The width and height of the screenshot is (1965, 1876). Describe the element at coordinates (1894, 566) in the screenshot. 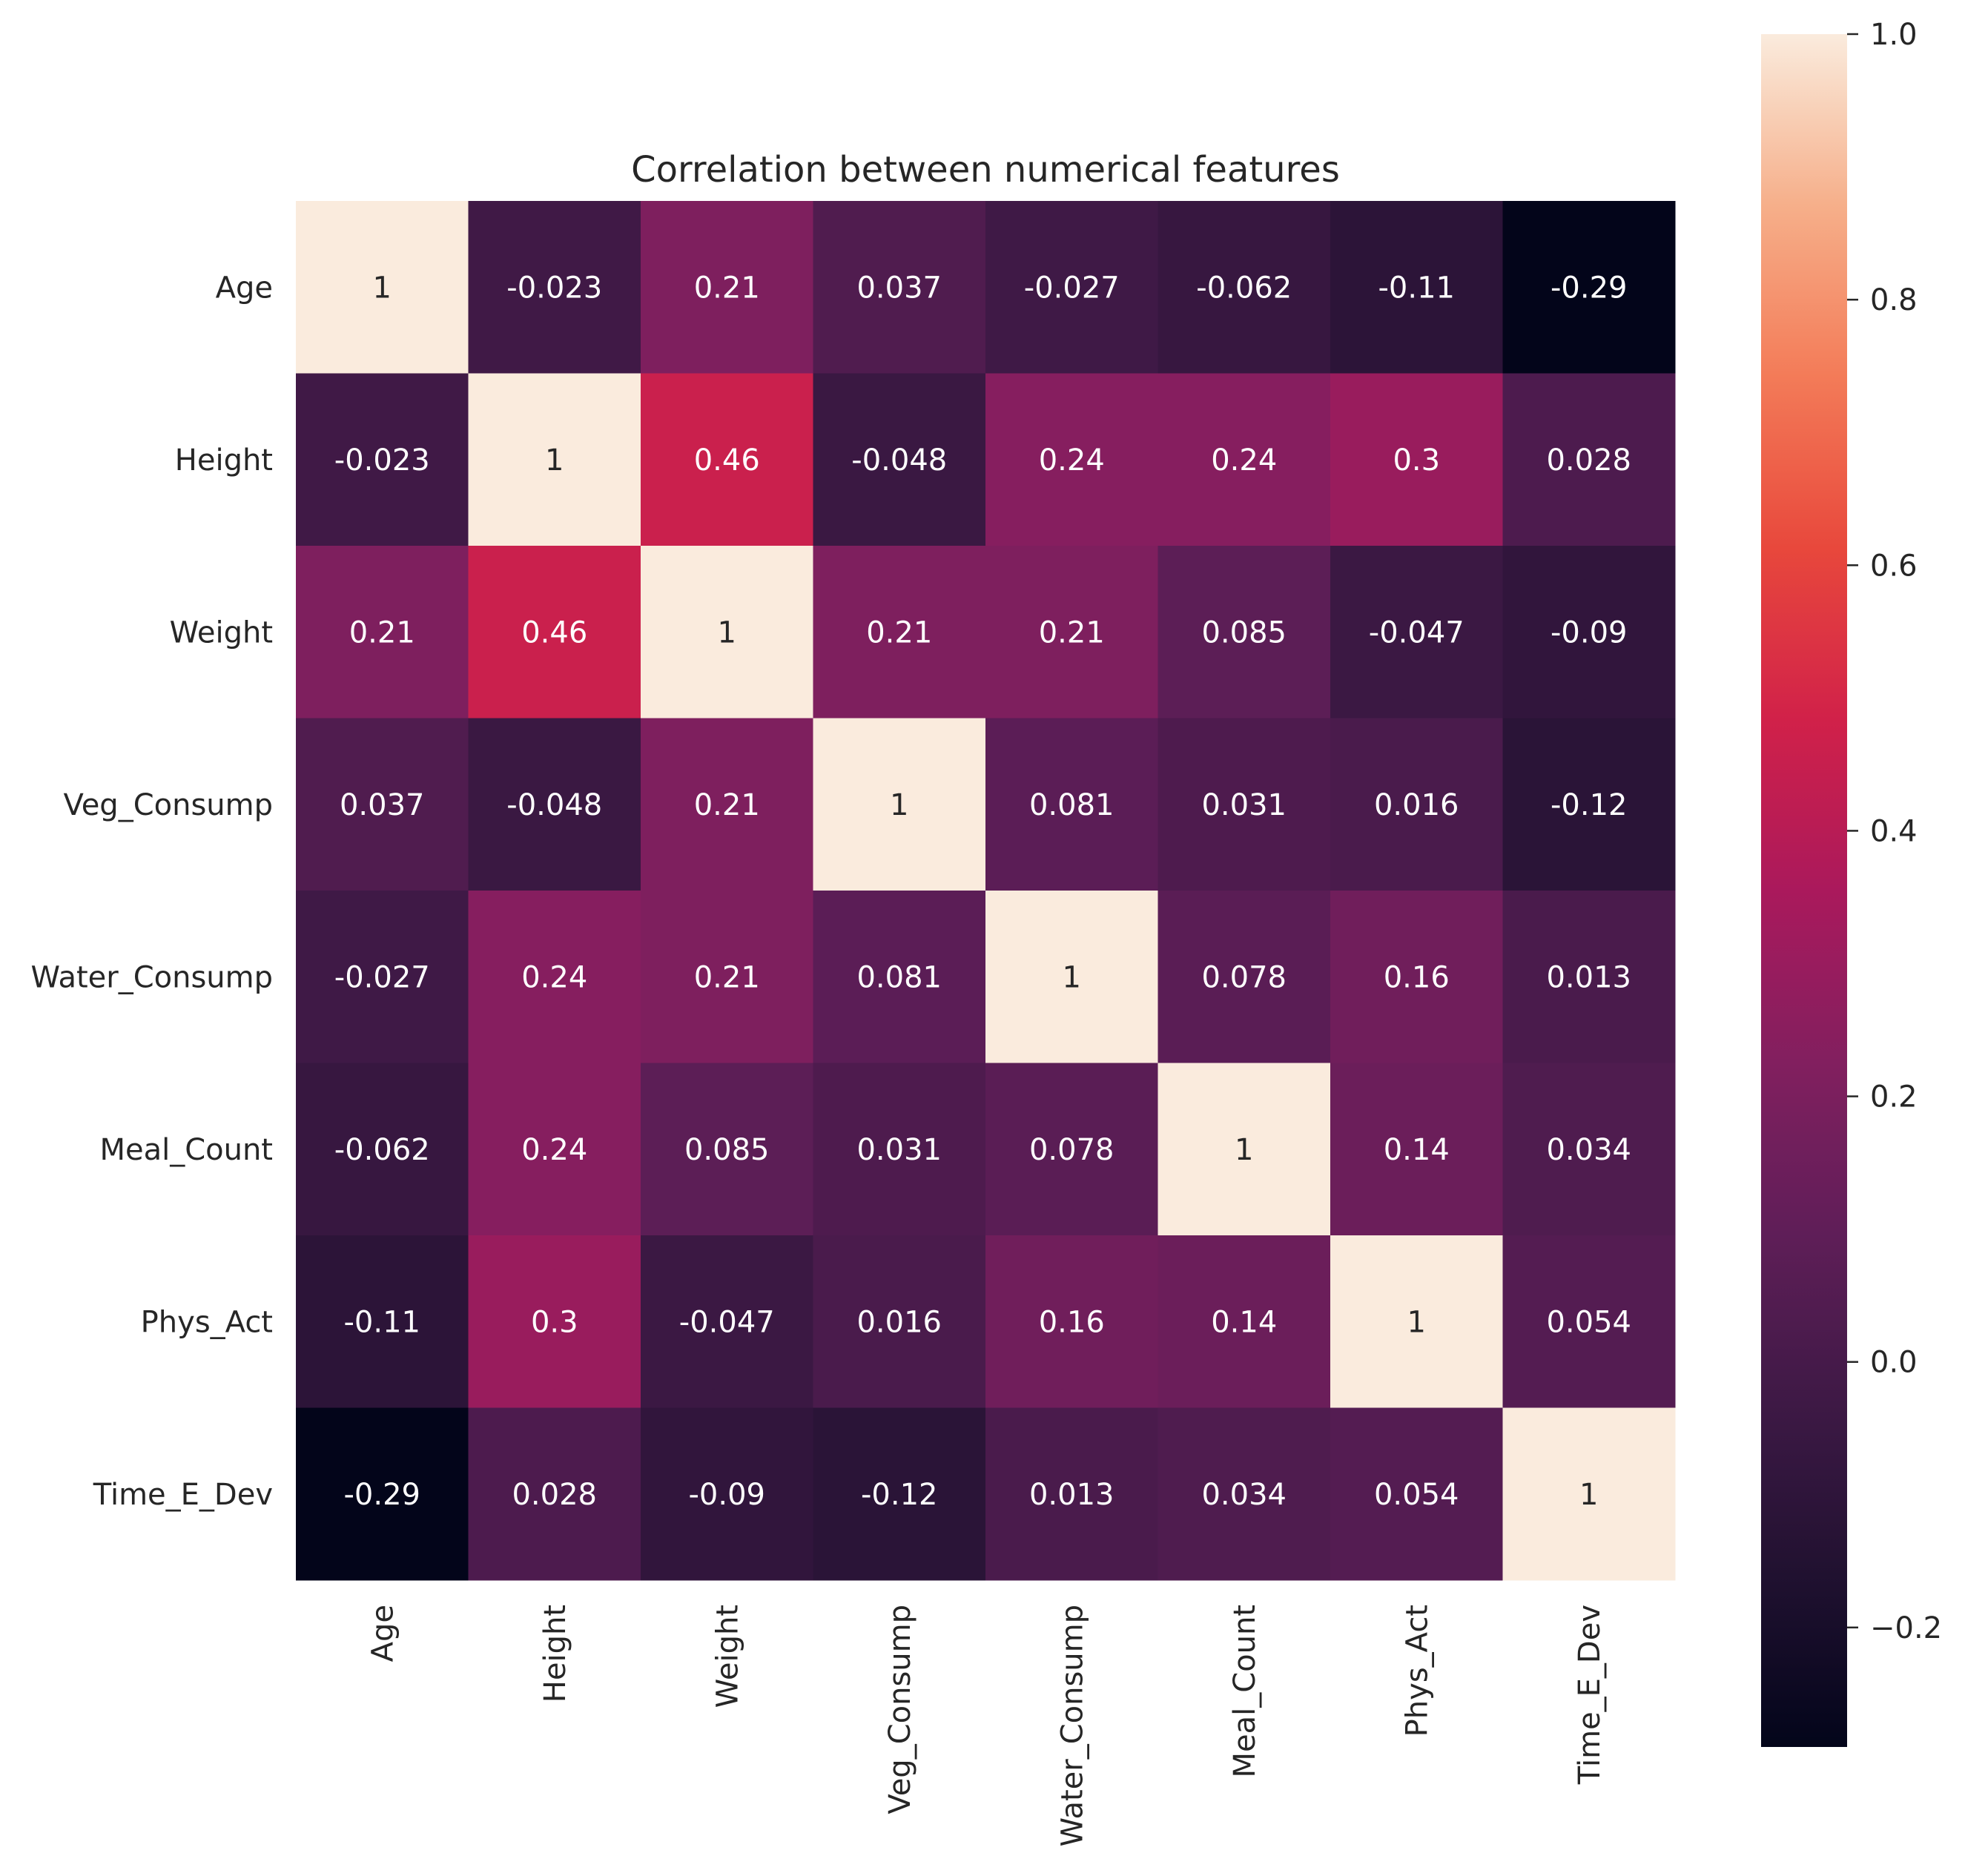

I see `colorbar-tick-label: 0.6` at that location.